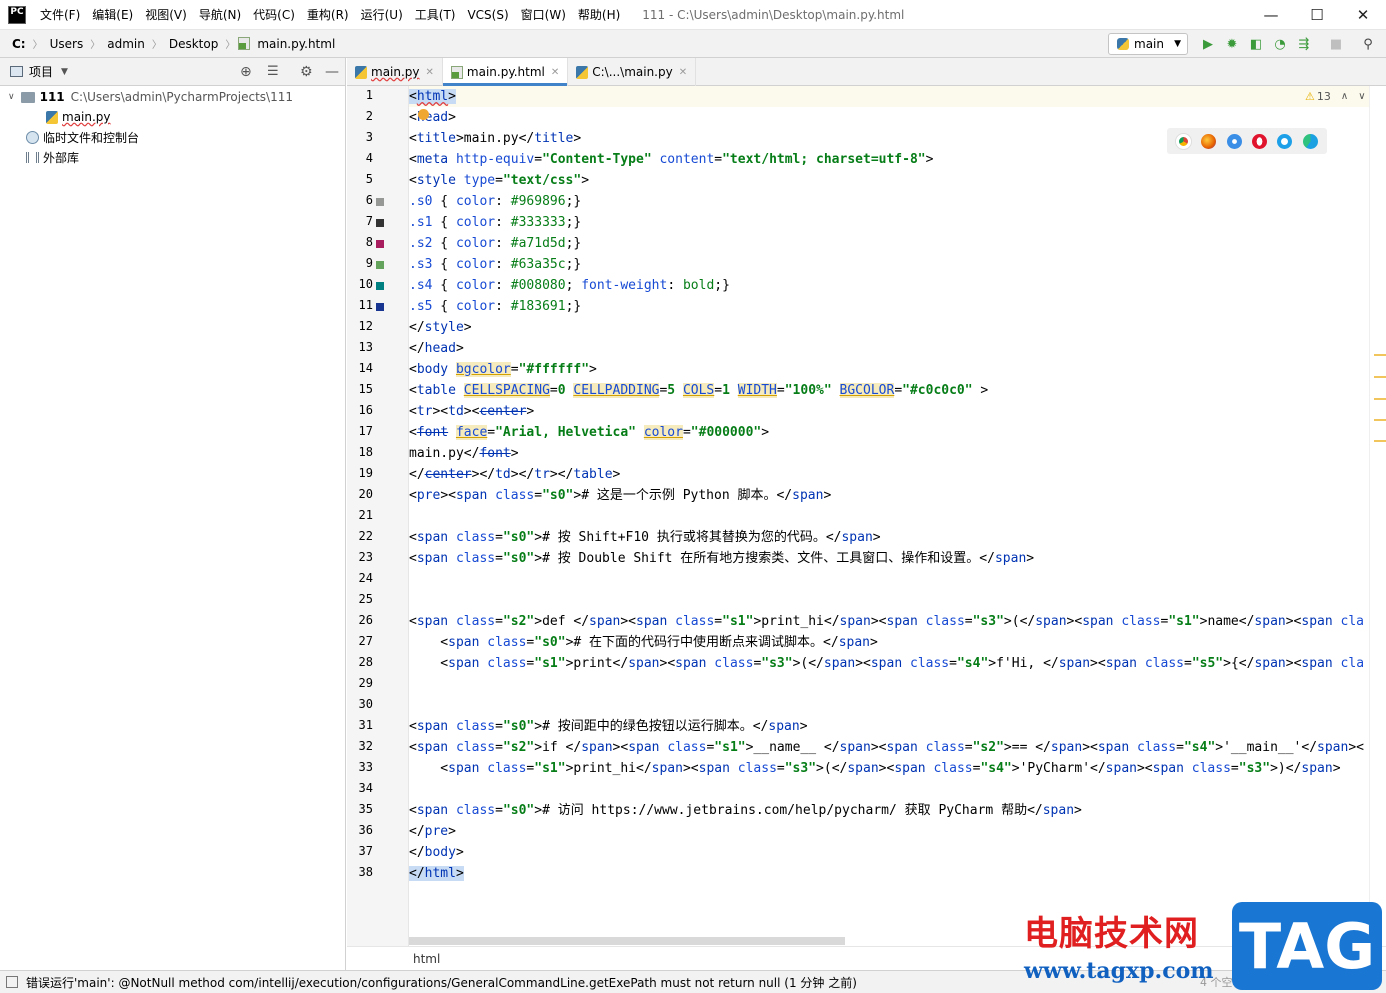  I want to click on chevron-down-icon: ▼, so click(64, 72).